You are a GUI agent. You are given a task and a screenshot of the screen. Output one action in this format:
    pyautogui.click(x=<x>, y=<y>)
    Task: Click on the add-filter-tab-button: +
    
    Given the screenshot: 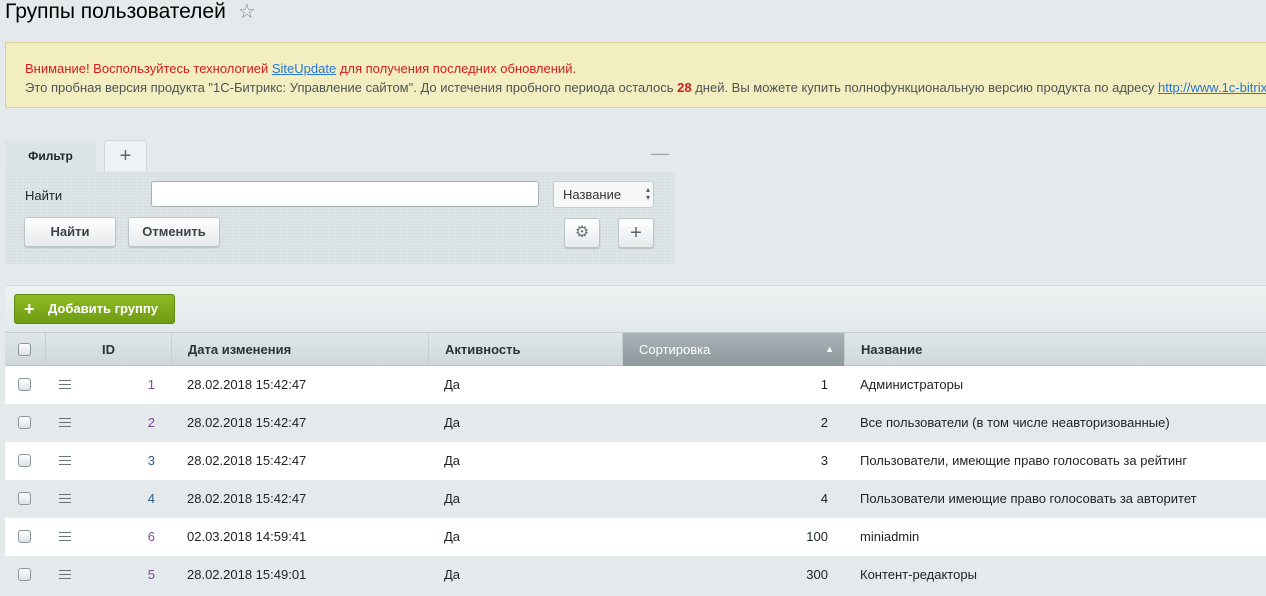 What is the action you would take?
    pyautogui.click(x=125, y=155)
    